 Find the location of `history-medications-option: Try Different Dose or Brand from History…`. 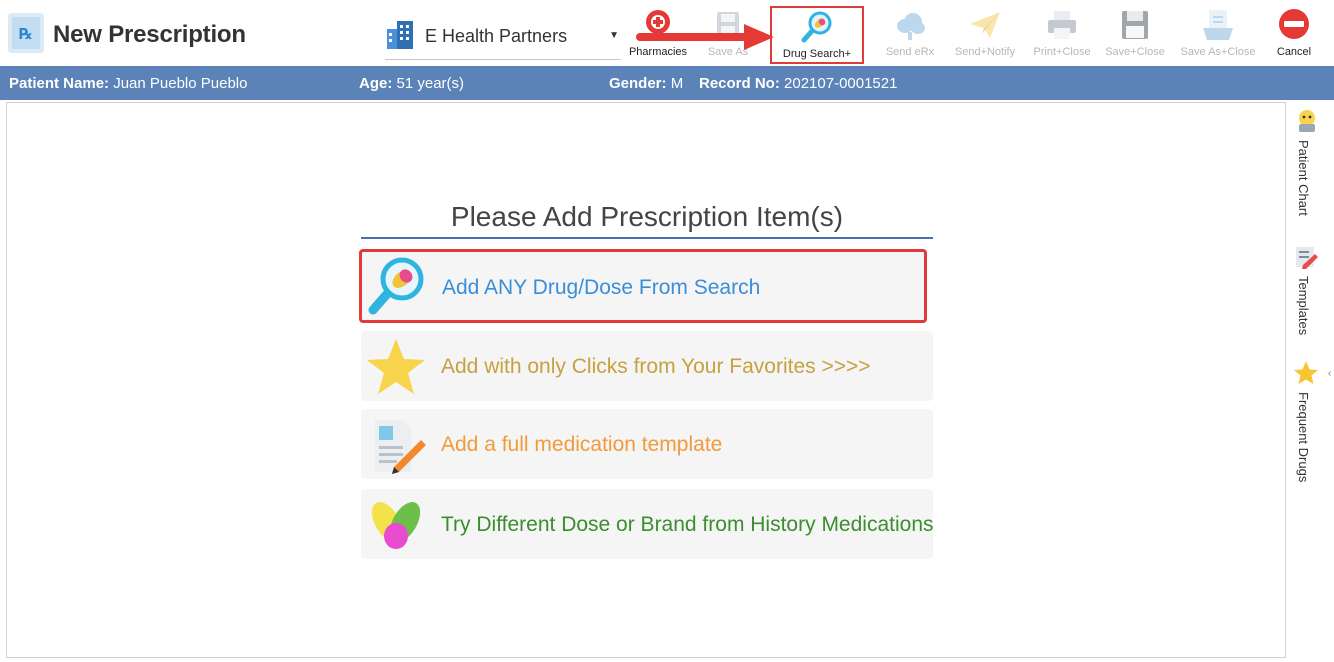

history-medications-option: Try Different Dose or Brand from History… is located at coordinates (647, 524).